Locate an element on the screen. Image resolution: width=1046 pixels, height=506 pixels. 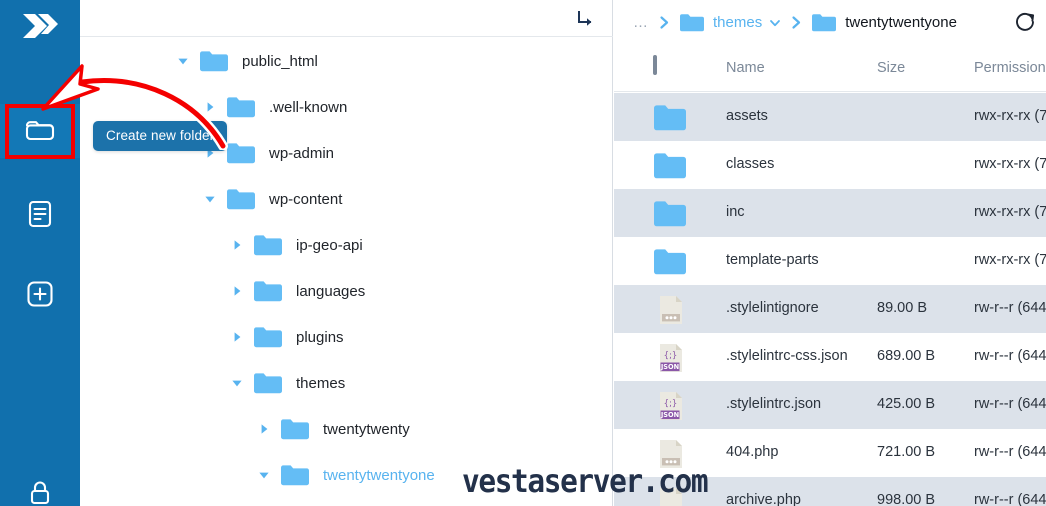
lock-icon is located at coordinates (40, 493).